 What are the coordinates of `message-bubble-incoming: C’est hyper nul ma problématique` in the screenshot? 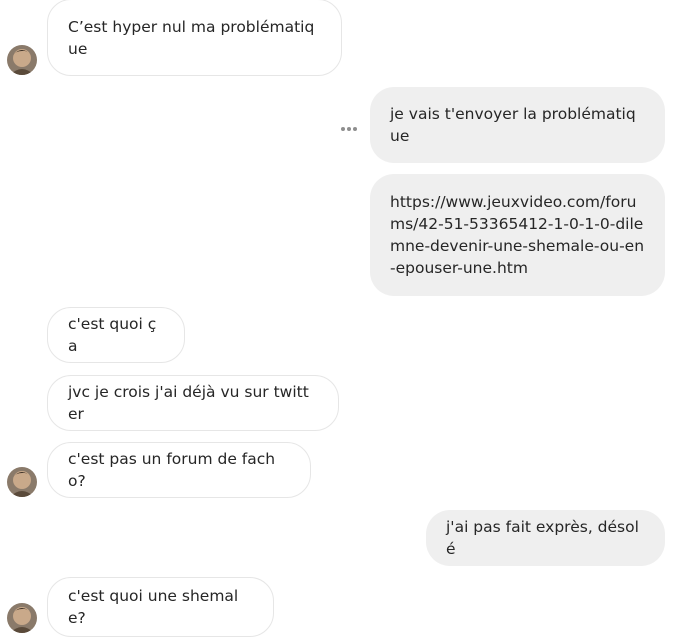 It's located at (194, 38).